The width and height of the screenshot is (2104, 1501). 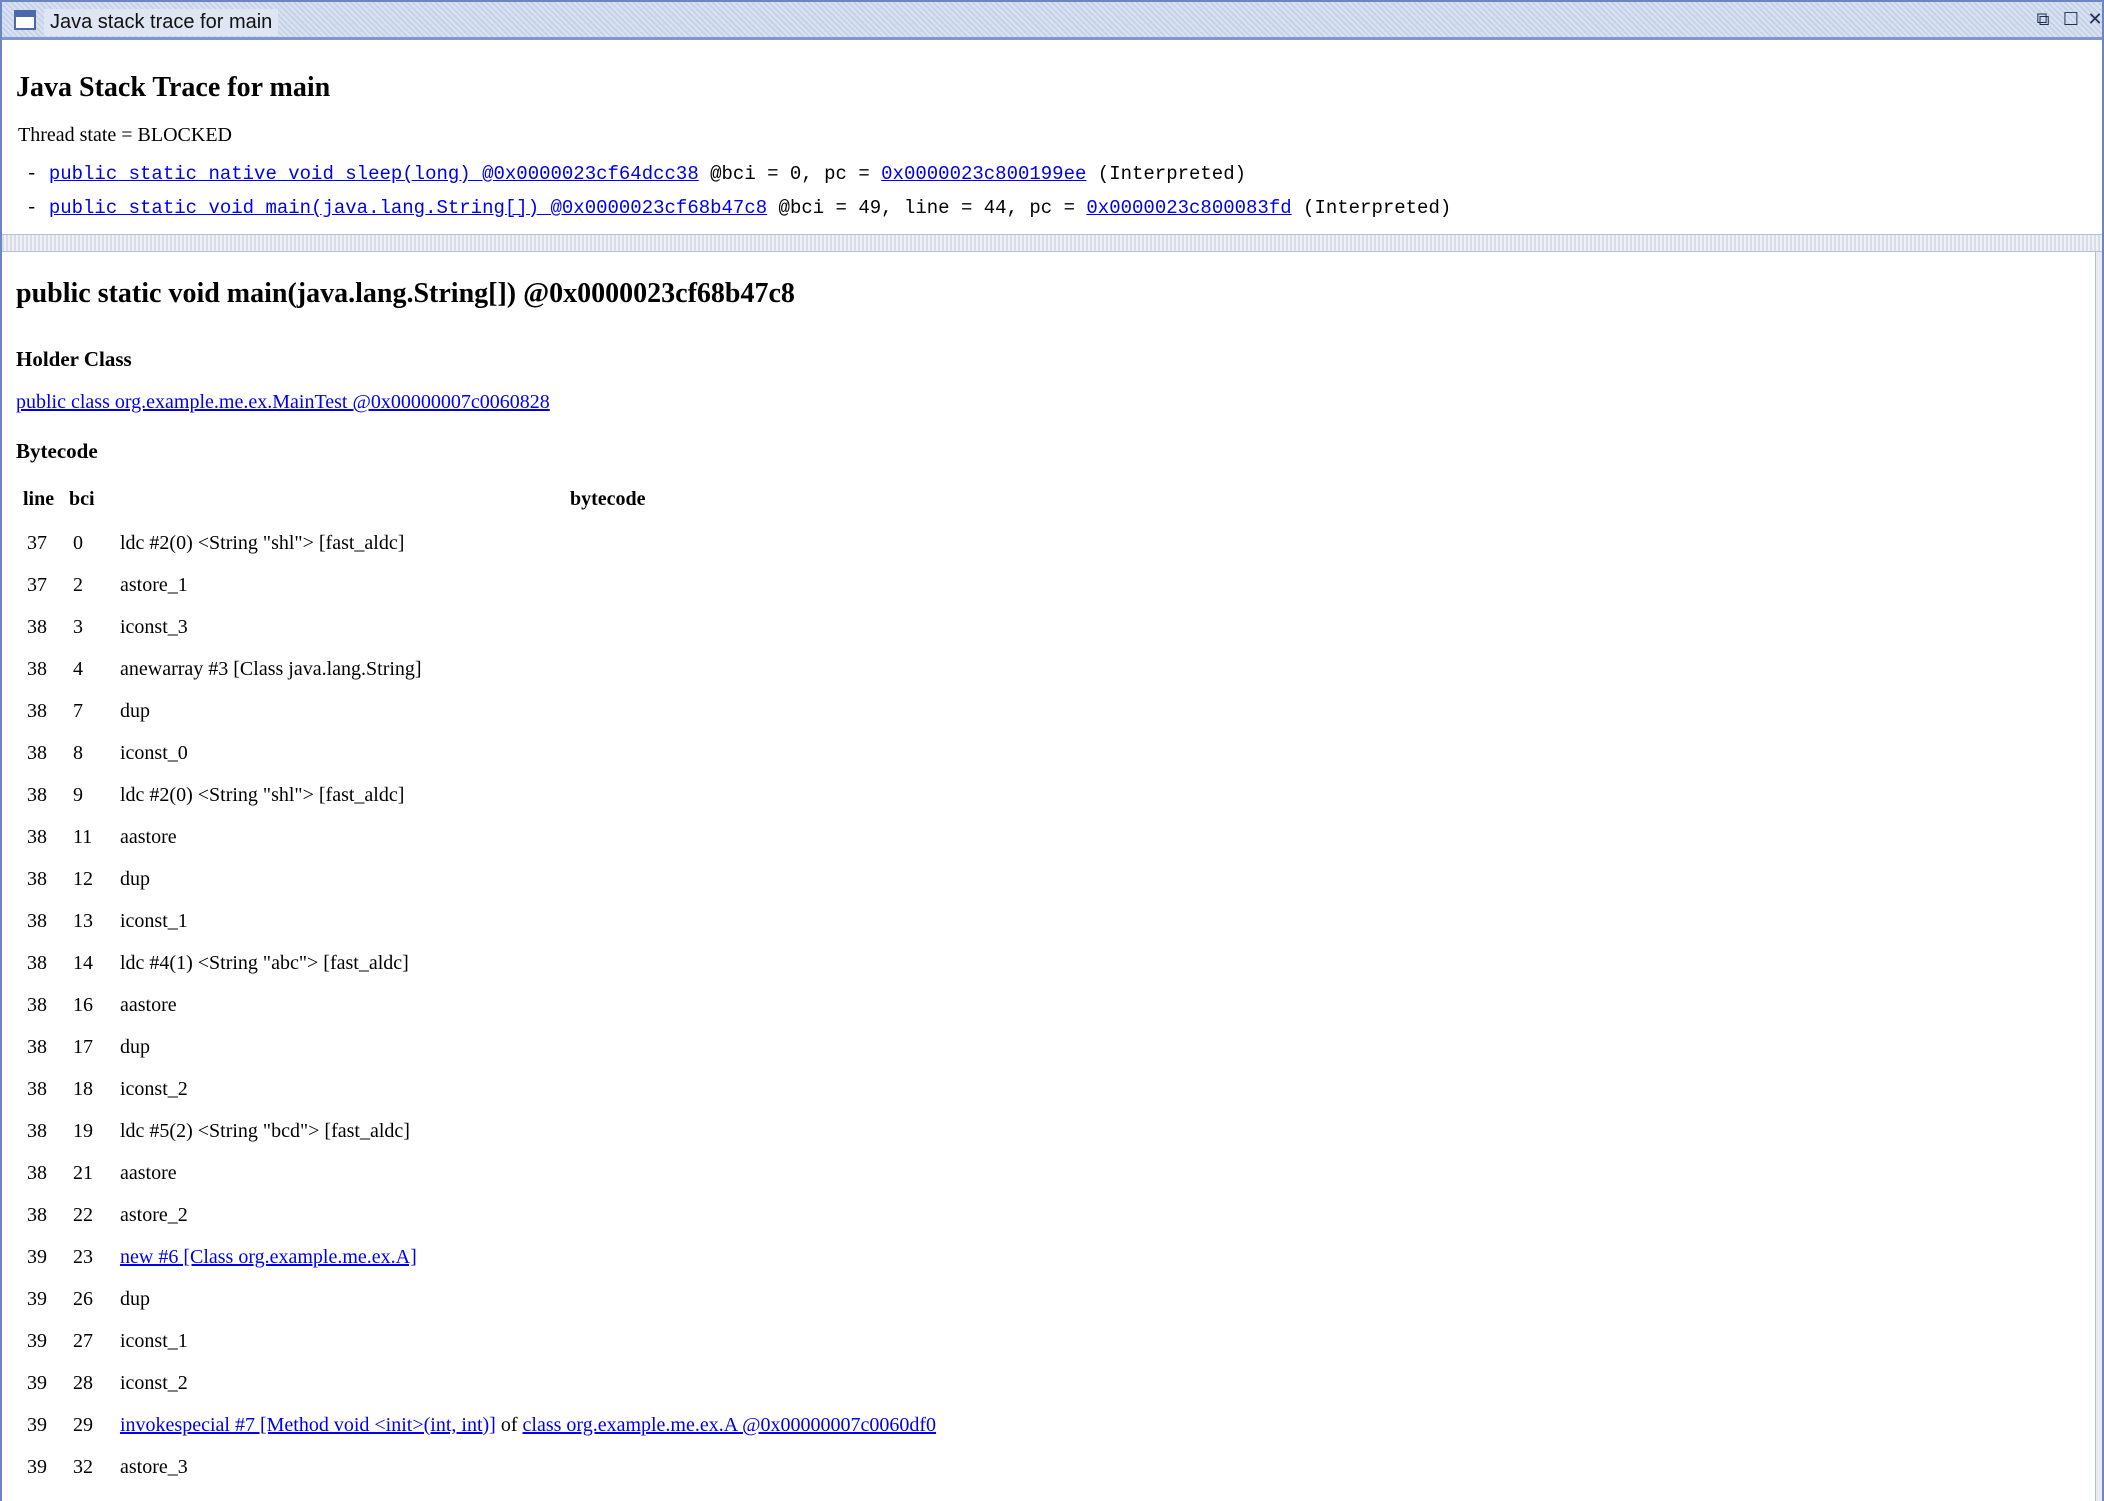 What do you see at coordinates (154, 627) in the screenshot?
I see `row-bytecode: iconst_3` at bounding box center [154, 627].